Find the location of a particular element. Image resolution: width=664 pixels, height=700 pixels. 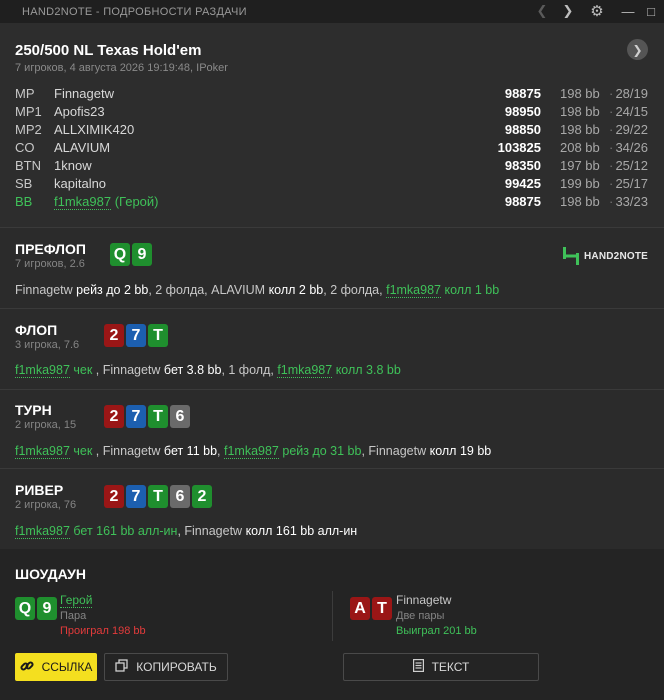

player-stack-bb: 199 bb is located at coordinates (580, 183).